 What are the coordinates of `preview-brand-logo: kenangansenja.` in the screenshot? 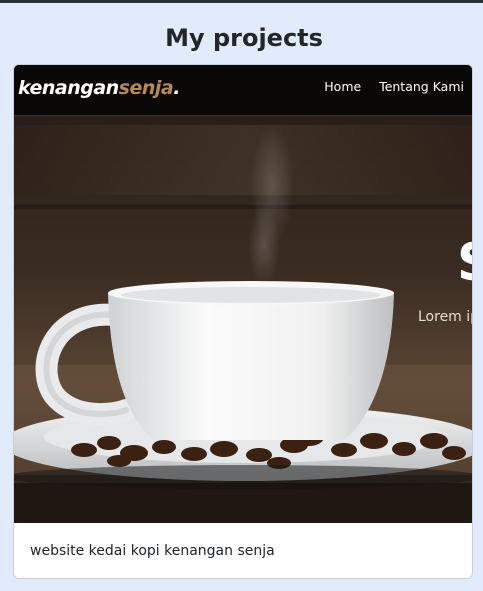 It's located at (99, 88).